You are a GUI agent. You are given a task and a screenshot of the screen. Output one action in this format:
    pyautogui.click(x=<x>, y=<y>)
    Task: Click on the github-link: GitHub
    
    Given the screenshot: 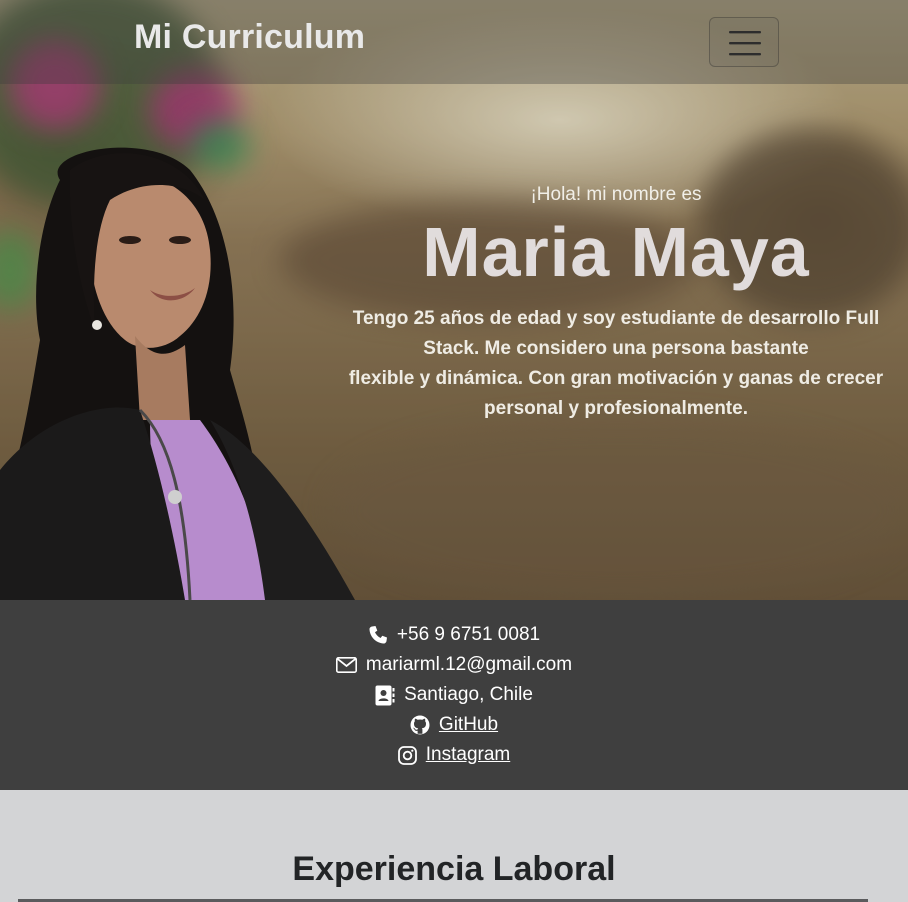 What is the action you would take?
    pyautogui.click(x=468, y=725)
    